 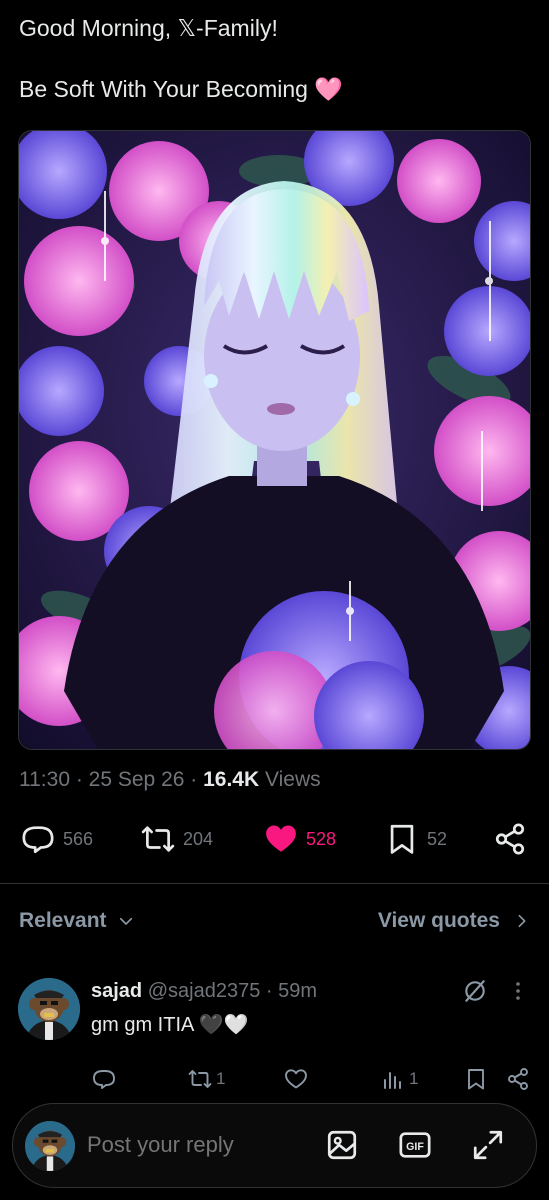 What do you see at coordinates (57, 839) in the screenshot?
I see `reply-button: 566` at bounding box center [57, 839].